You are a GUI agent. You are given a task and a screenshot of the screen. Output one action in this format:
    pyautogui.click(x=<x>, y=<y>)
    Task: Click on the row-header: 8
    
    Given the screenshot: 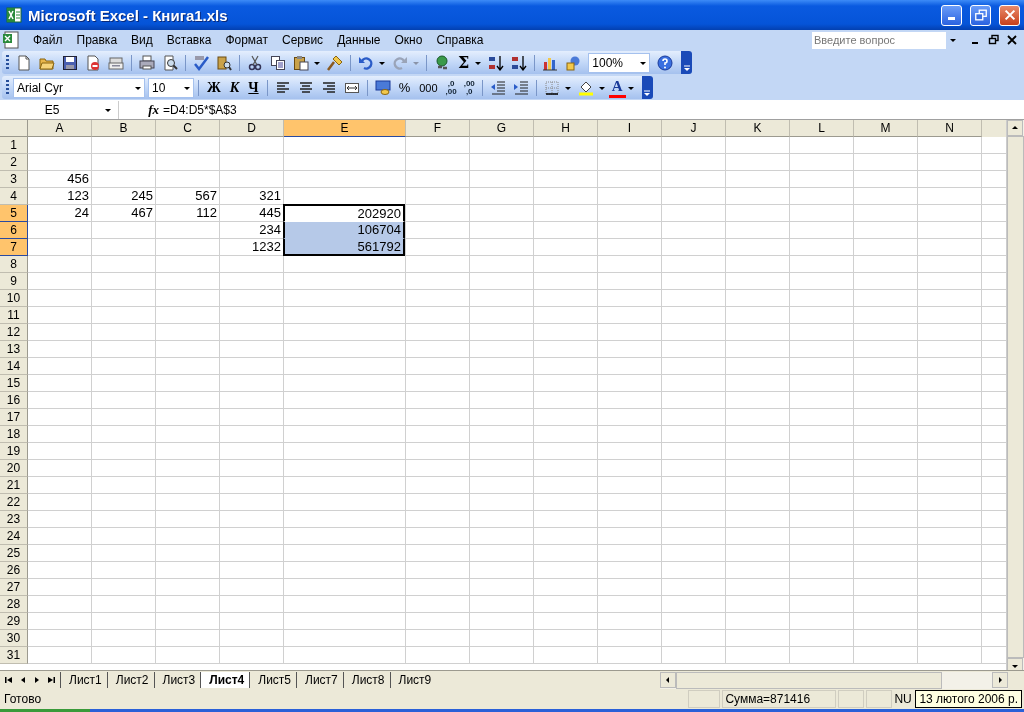 What is the action you would take?
    pyautogui.click(x=14, y=264)
    